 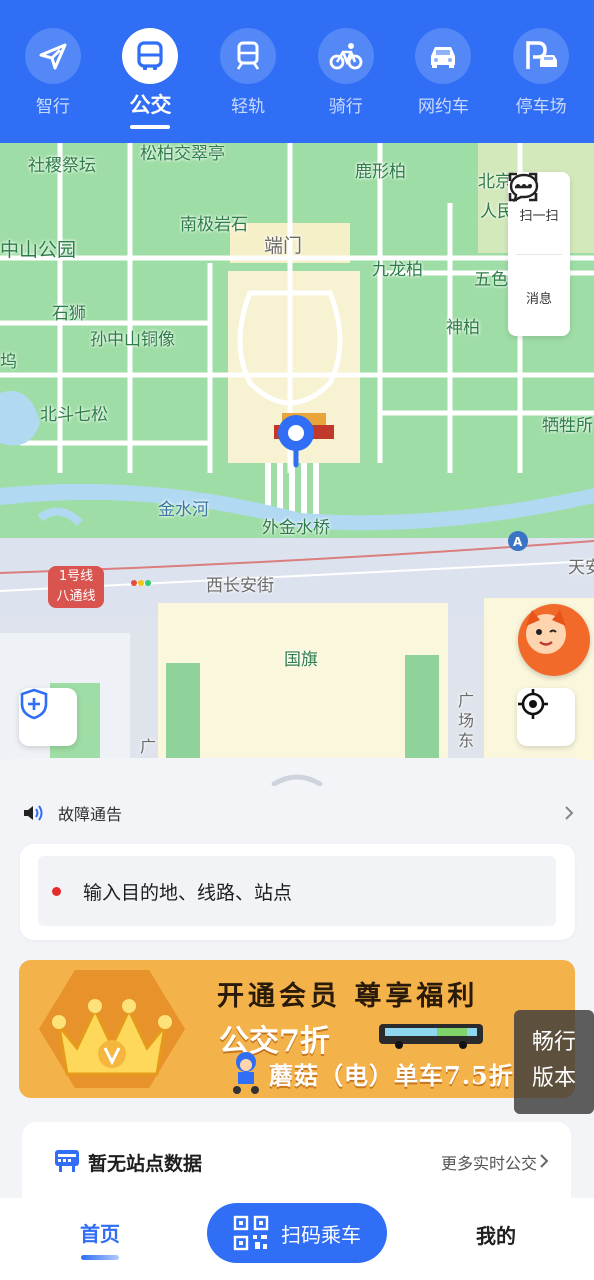 I want to click on locate-me-button, so click(x=546, y=717).